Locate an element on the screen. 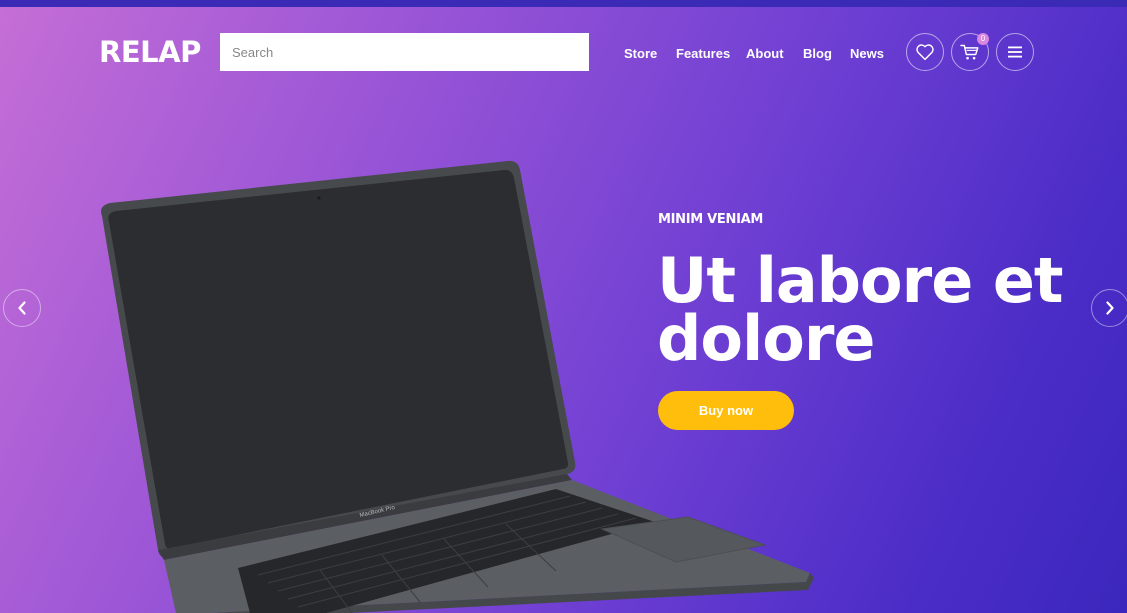 The height and width of the screenshot is (613, 1127). nav-store: Store is located at coordinates (640, 54).